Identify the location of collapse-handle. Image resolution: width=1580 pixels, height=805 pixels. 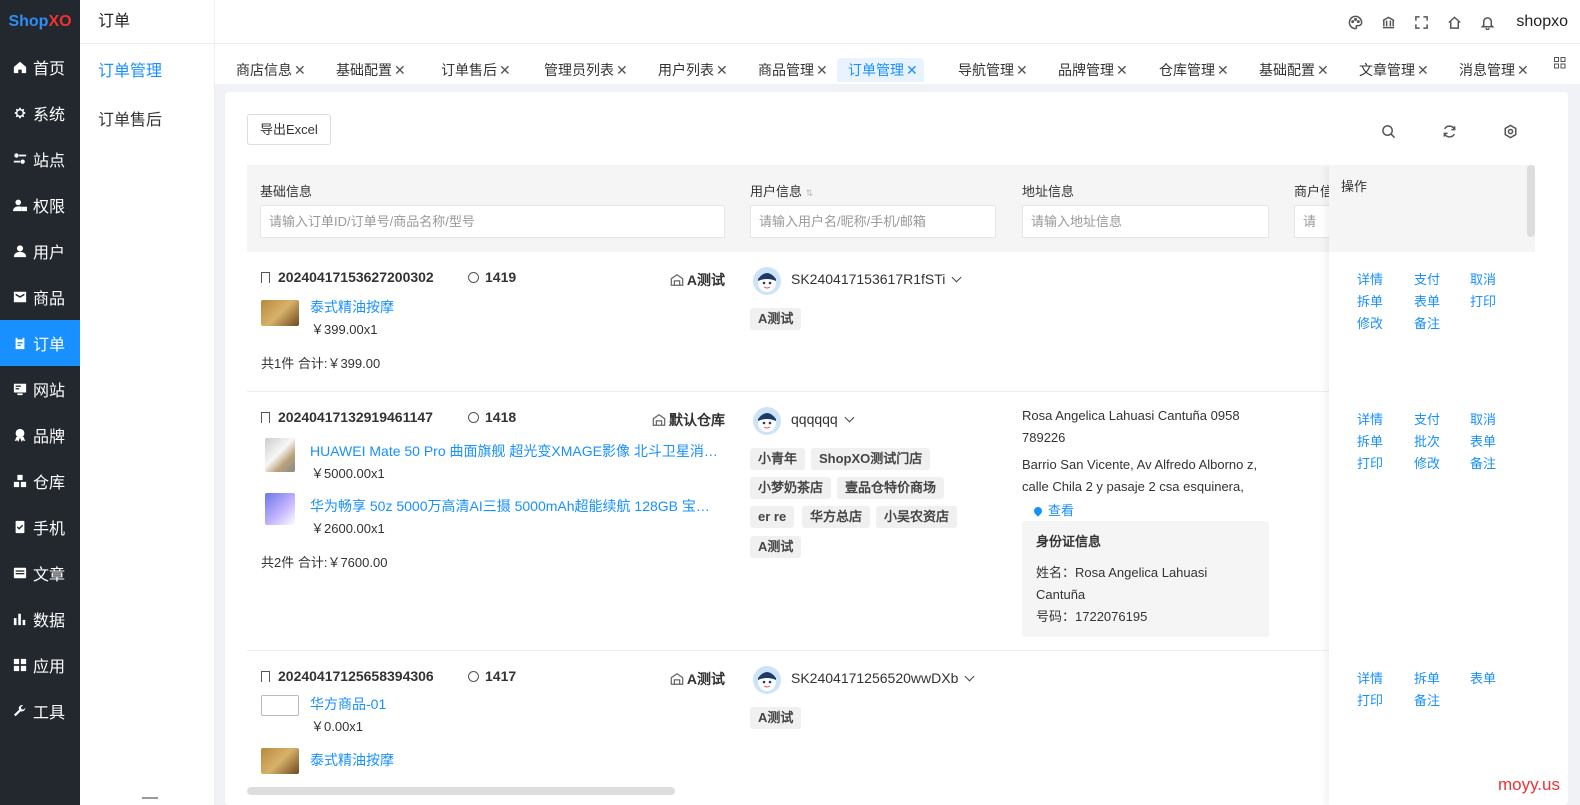
(150, 798).